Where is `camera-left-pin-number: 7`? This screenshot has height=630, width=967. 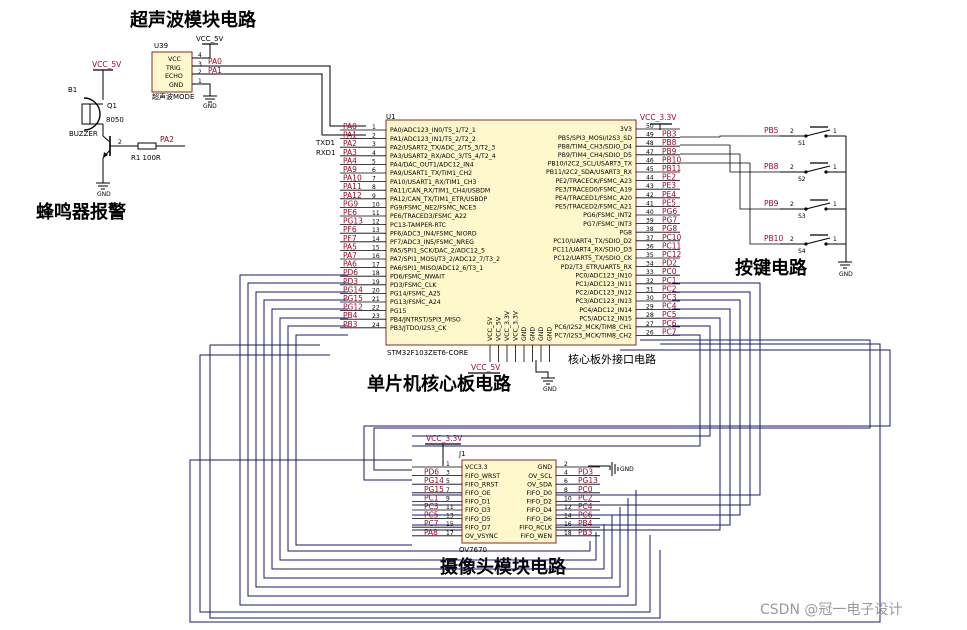
camera-left-pin-number: 7 is located at coordinates (448, 490).